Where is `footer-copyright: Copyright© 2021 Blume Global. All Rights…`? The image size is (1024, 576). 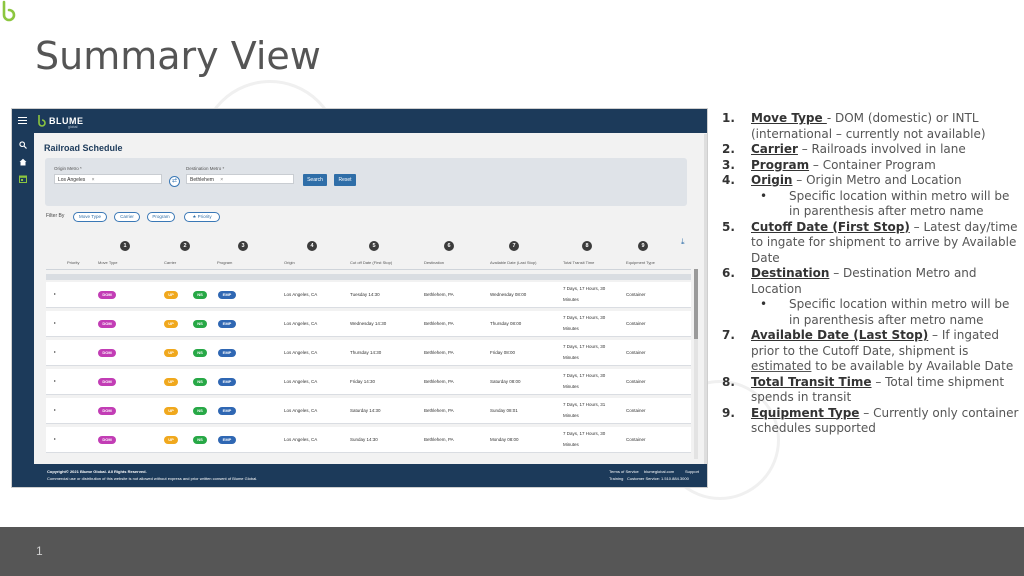
footer-copyright: Copyright© 2021 Blume Global. All Rights… is located at coordinates (97, 471).